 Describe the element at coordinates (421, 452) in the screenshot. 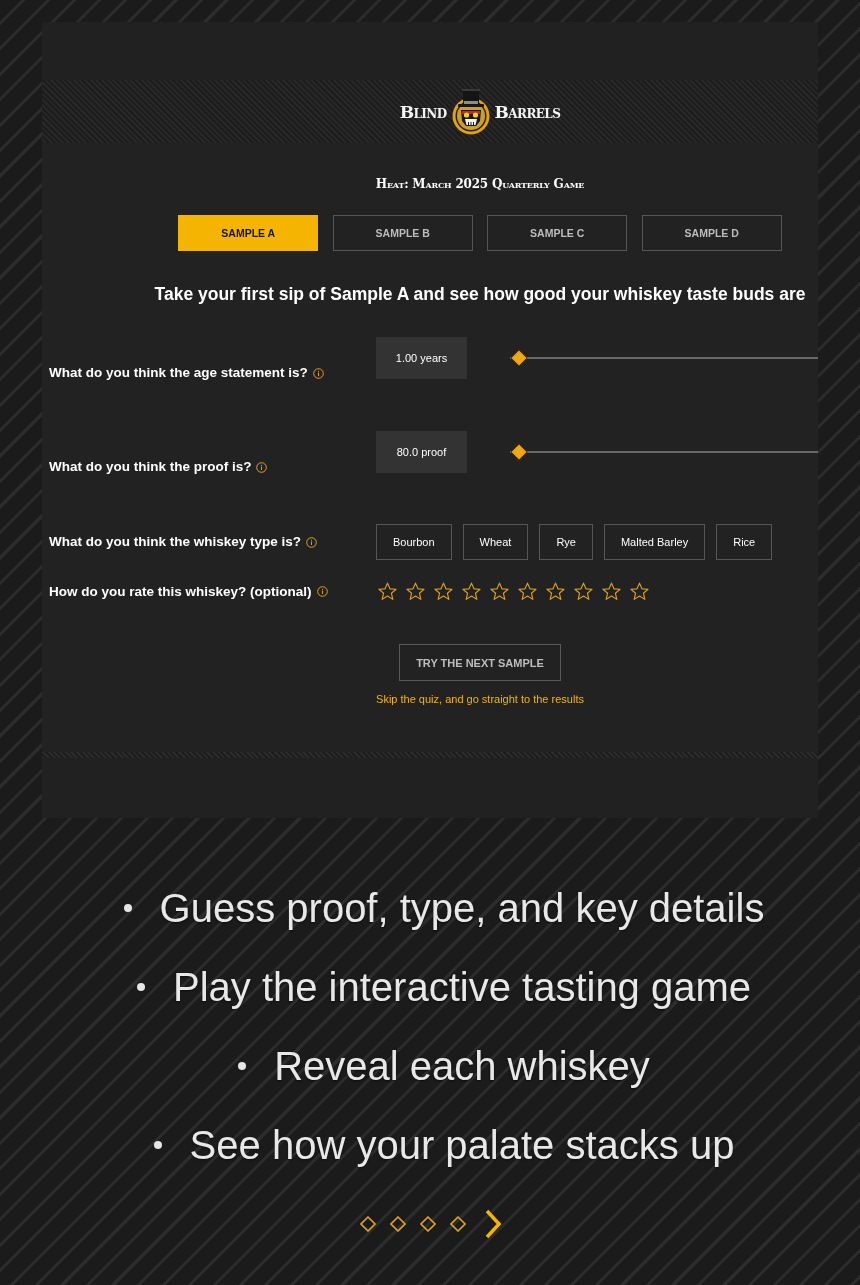

I see `value-readout: 80.0 proof` at that location.